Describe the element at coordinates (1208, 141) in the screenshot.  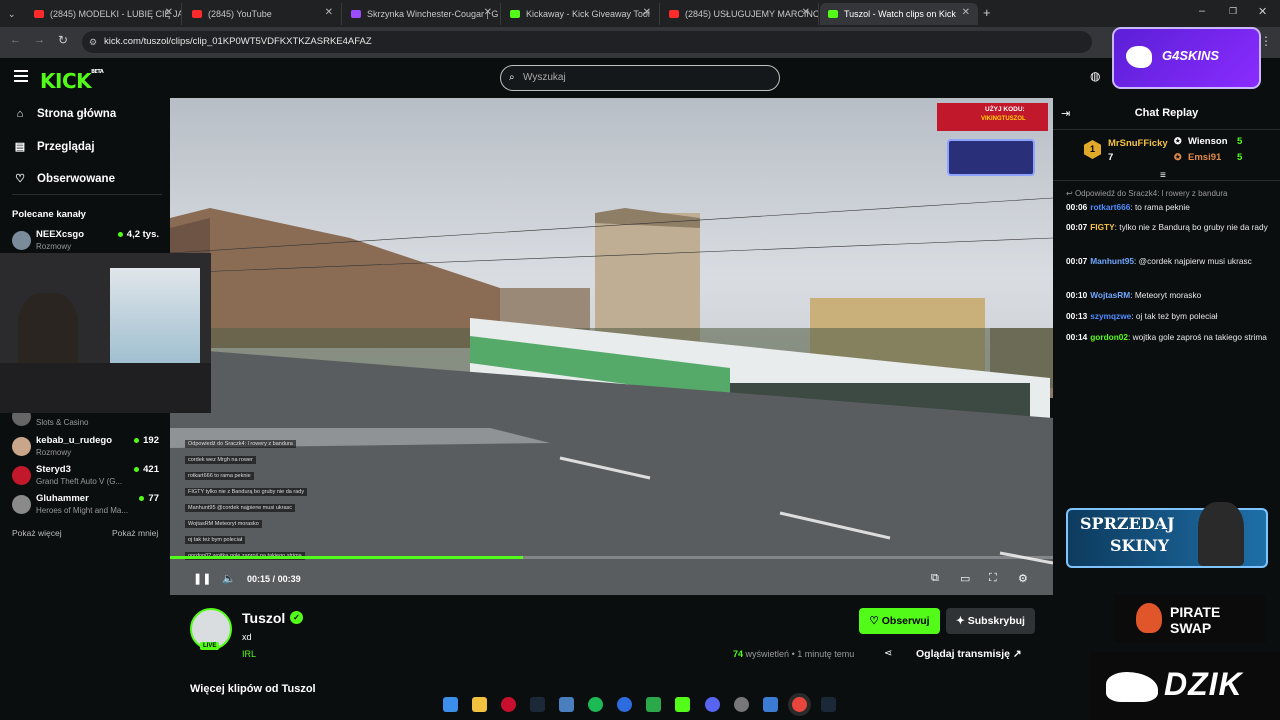
I see `leaderboard-user: Wienson` at that location.